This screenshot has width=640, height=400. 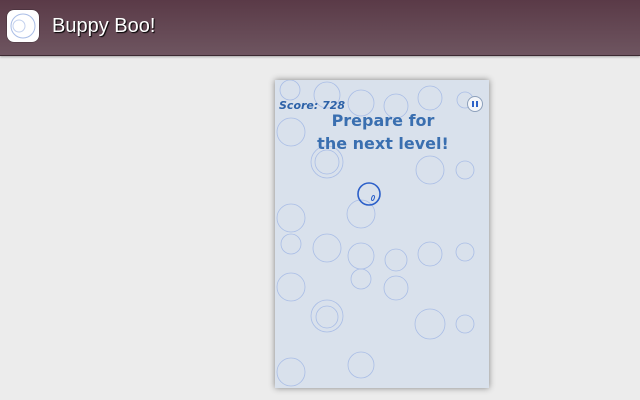 I want to click on pause-button, so click(x=475, y=104).